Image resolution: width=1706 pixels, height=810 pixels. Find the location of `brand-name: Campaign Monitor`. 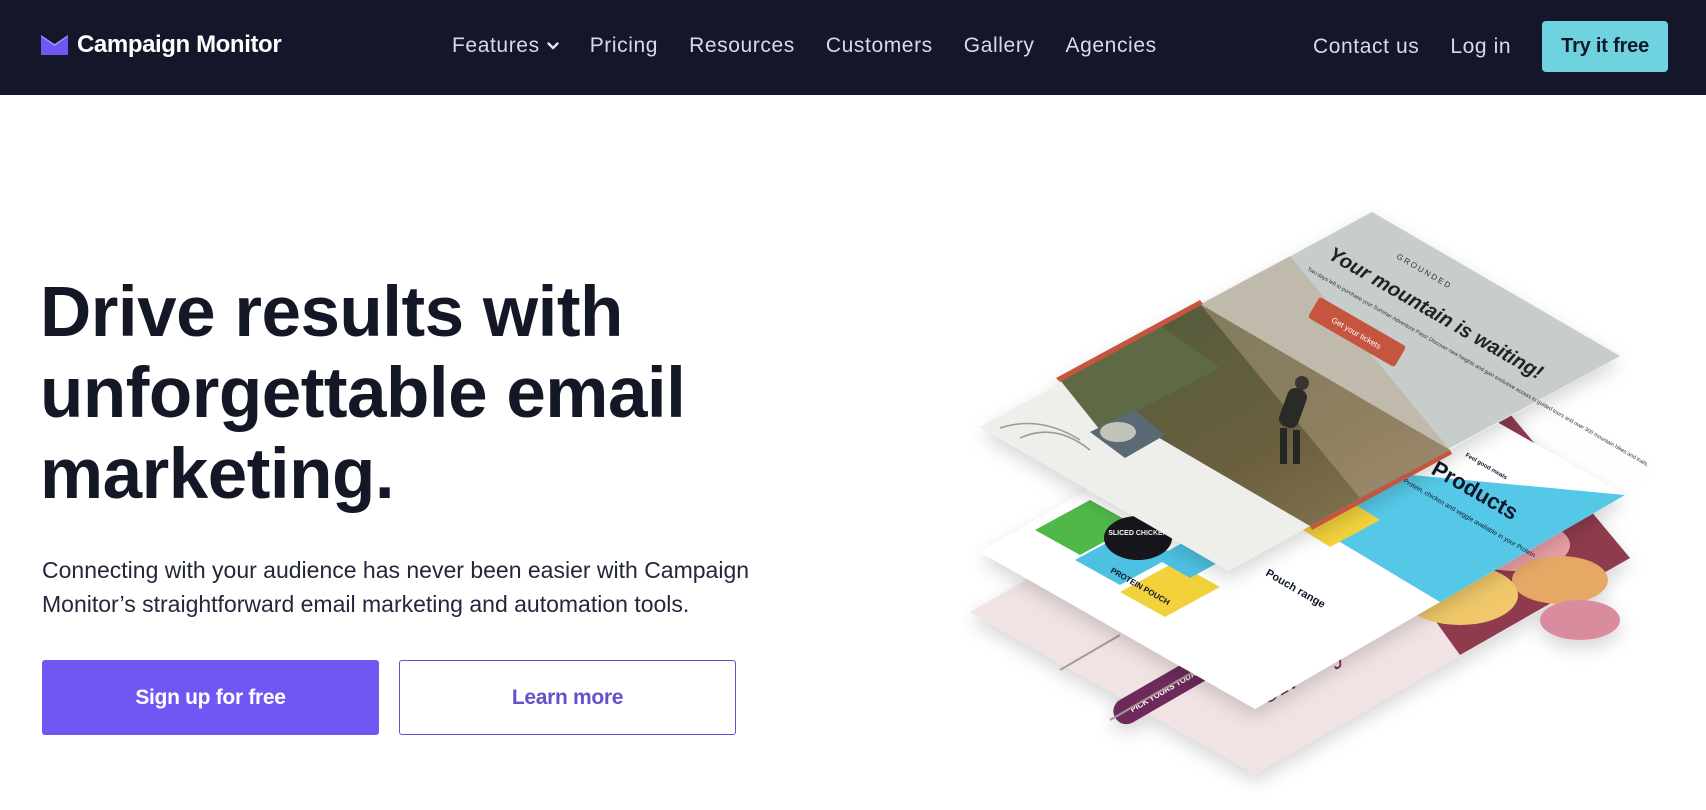

brand-name: Campaign Monitor is located at coordinates (179, 44).